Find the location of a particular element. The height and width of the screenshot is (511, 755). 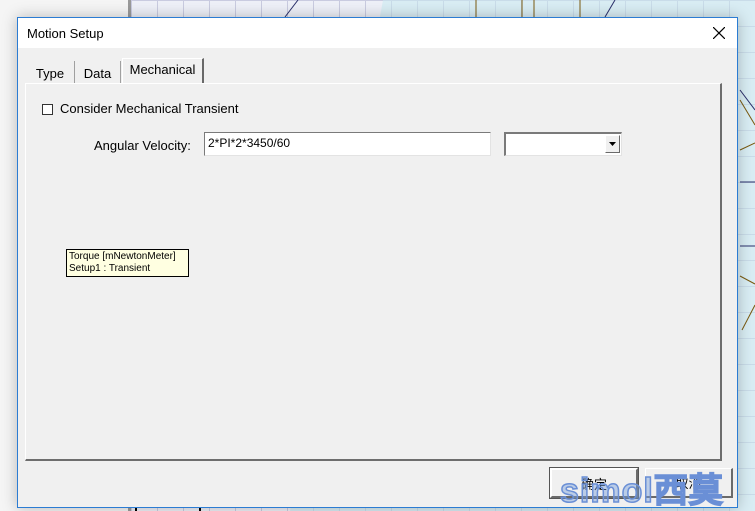

tab-type-label: Type is located at coordinates (50, 73).